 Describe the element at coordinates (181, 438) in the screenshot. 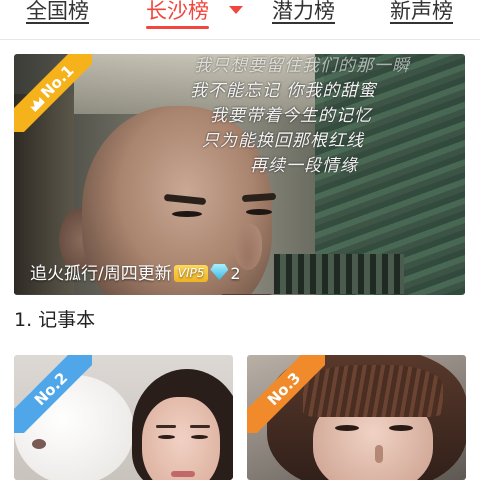

I see `person-face` at that location.